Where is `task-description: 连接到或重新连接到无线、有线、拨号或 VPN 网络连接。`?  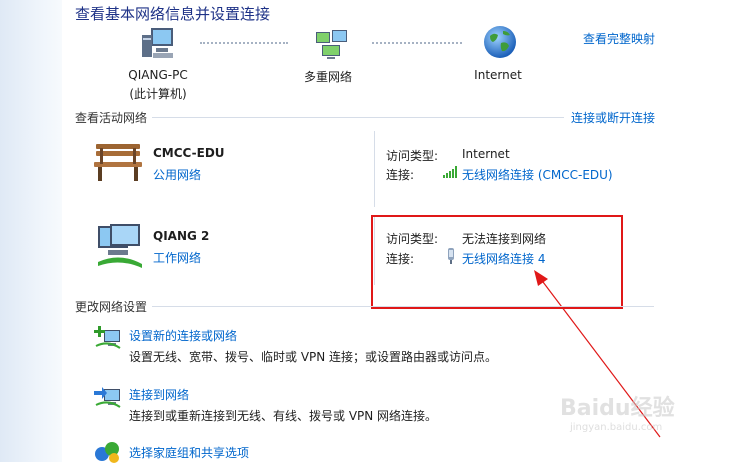 task-description: 连接到或重新连接到无线、有线、拨号或 VPN 网络连接。 is located at coordinates (283, 416).